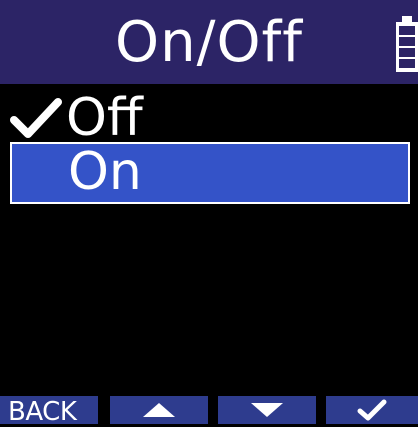 The image size is (418, 427). I want to click on menu-item-off: Off, so click(210, 118).